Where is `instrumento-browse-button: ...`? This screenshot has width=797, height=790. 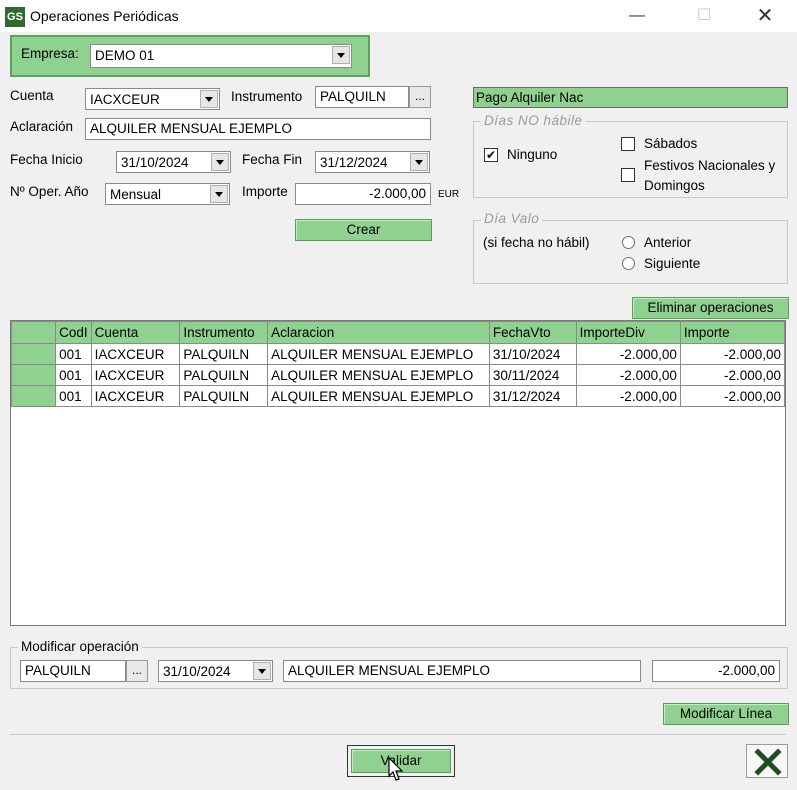 instrumento-browse-button: ... is located at coordinates (420, 97).